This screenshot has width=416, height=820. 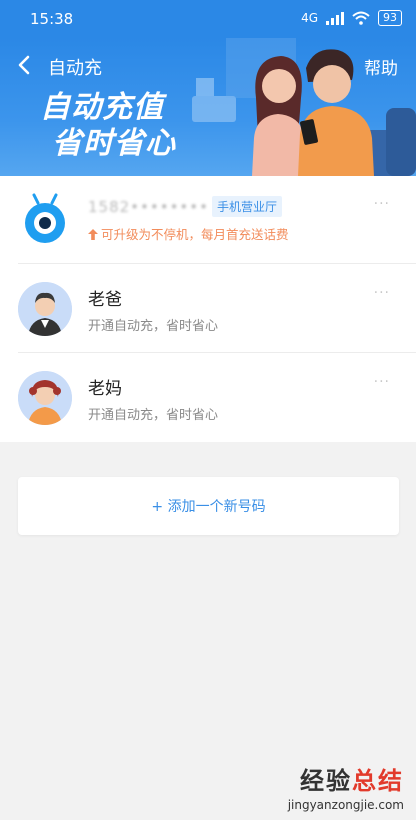 I want to click on contact-name: 老妈, so click(x=105, y=389).